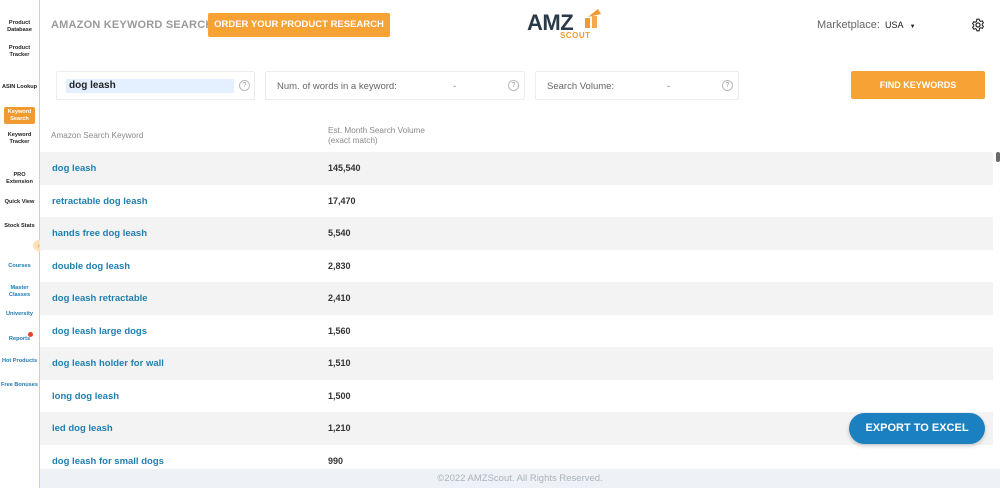 Image resolution: width=1000 pixels, height=488 pixels. Describe the element at coordinates (19, 202) in the screenshot. I see `sidebar-item-quick-view: Quick View` at that location.